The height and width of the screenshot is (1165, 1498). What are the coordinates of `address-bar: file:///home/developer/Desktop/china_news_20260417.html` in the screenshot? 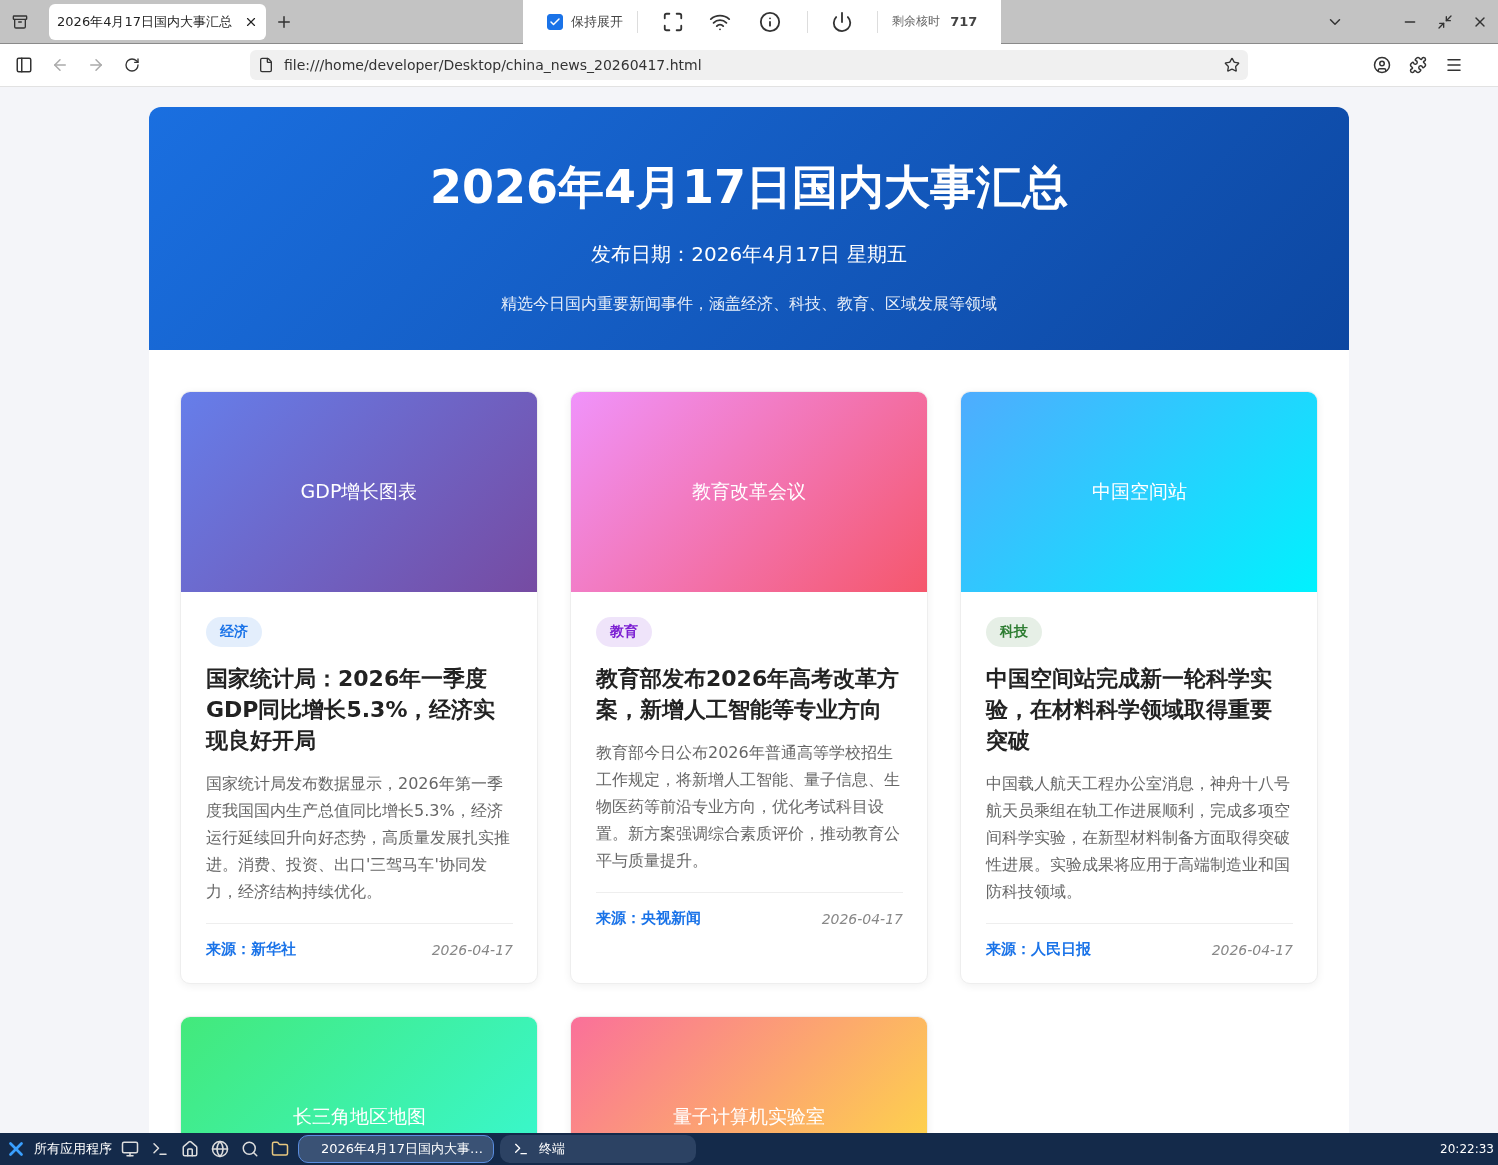 It's located at (749, 65).